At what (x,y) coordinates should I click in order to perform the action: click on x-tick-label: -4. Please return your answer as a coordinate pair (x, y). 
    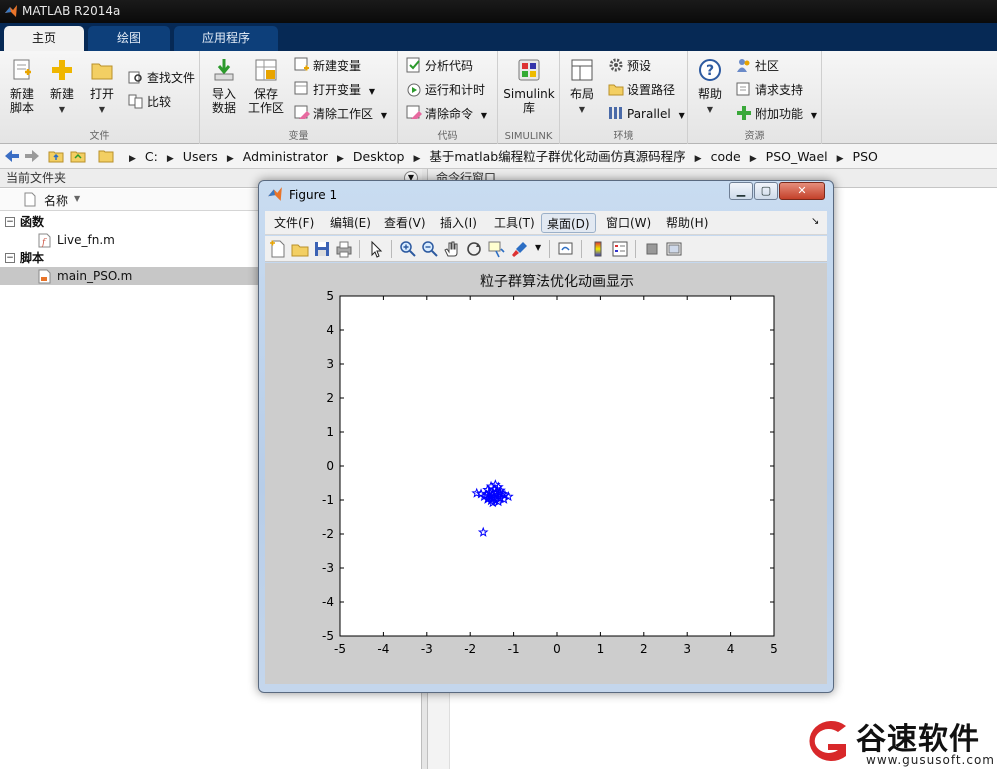
    Looking at the image, I should click on (383, 649).